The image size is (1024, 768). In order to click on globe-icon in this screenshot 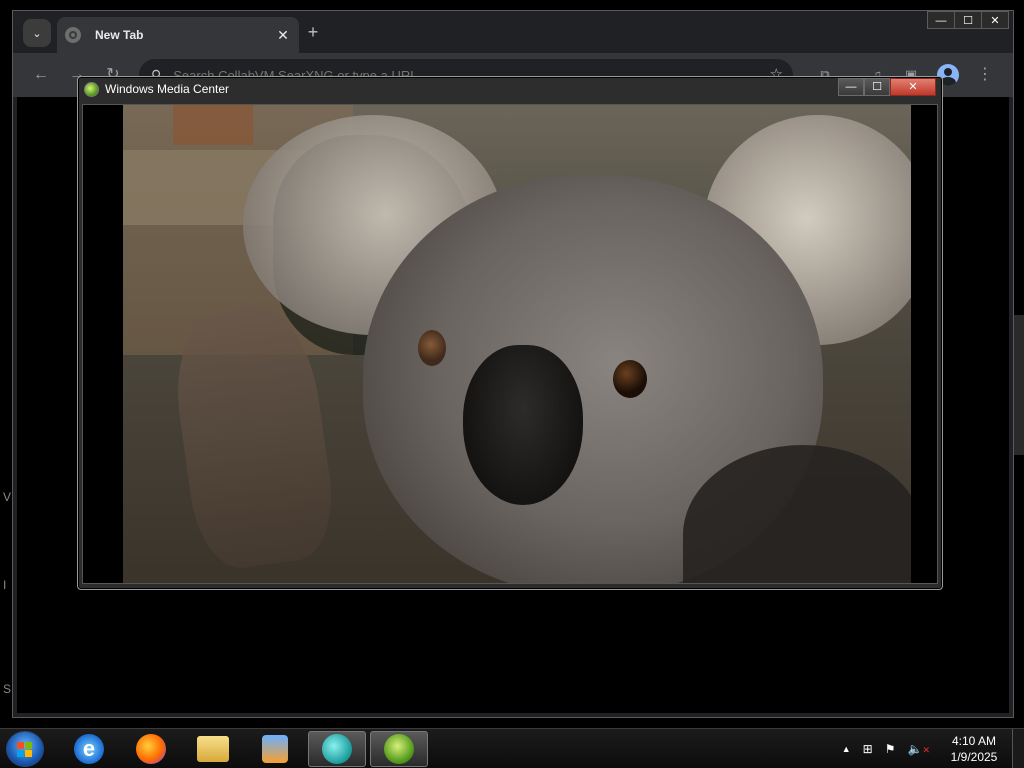, I will do `click(73, 35)`.